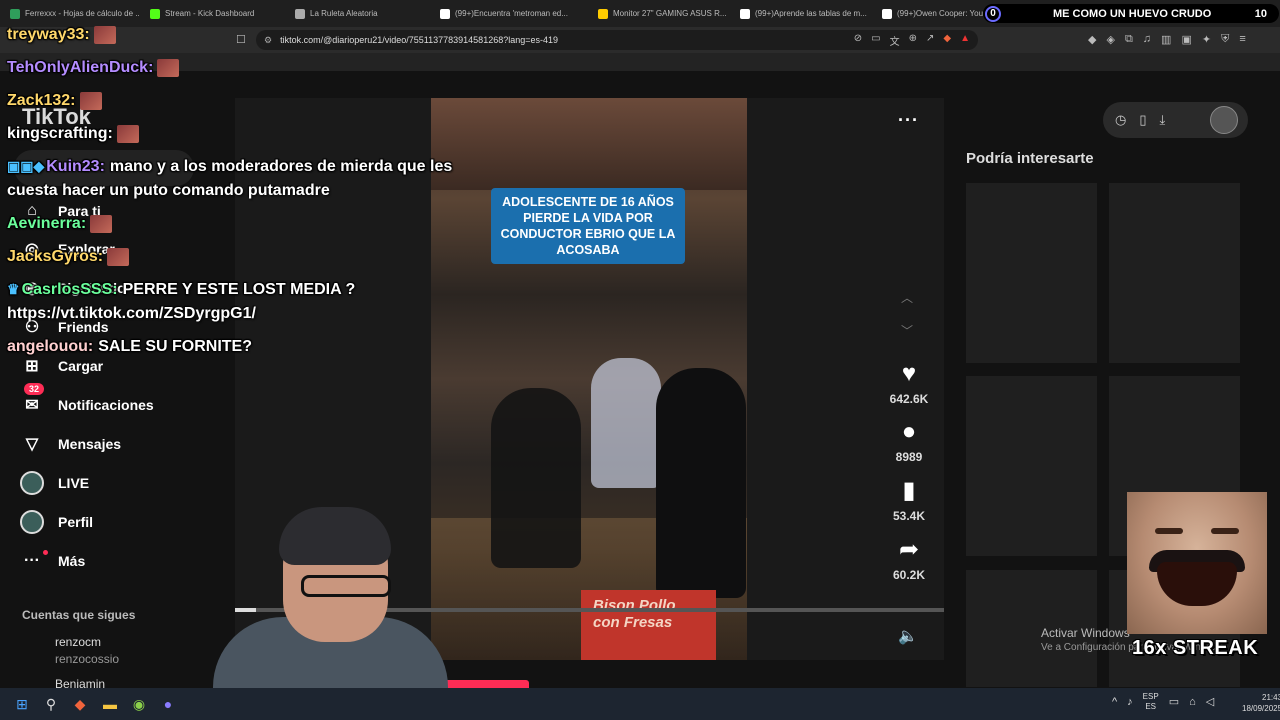 The width and height of the screenshot is (1280, 720). Describe the element at coordinates (908, 636) in the screenshot. I see `volume-icon: 🔈` at that location.